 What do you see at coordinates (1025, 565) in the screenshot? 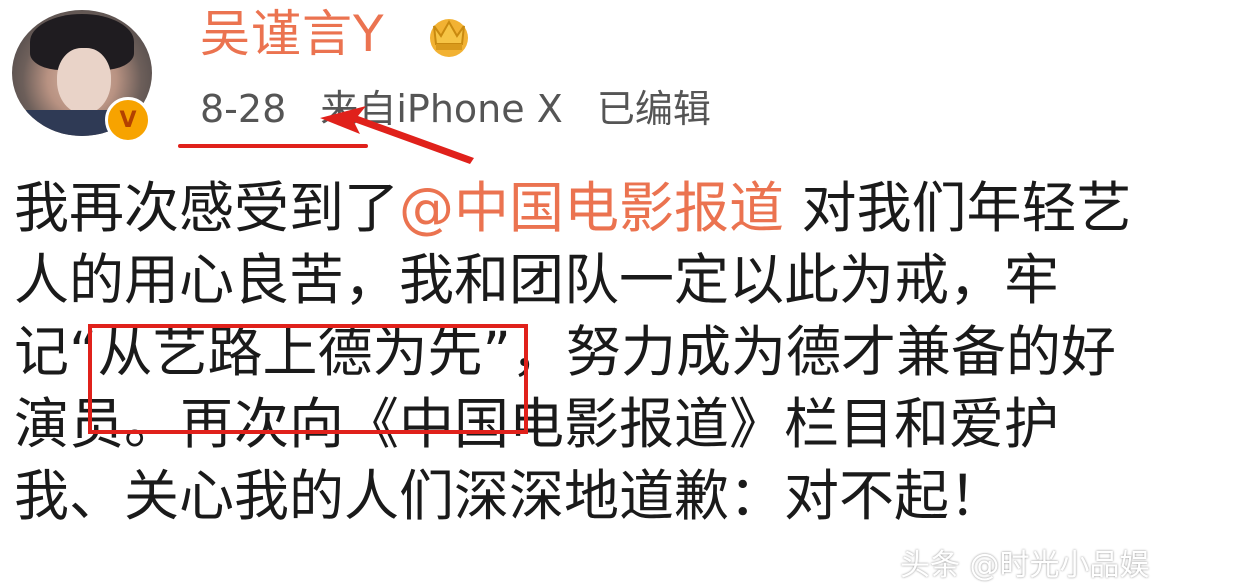
I see `watermark: 头条 @时光小品娱` at bounding box center [1025, 565].